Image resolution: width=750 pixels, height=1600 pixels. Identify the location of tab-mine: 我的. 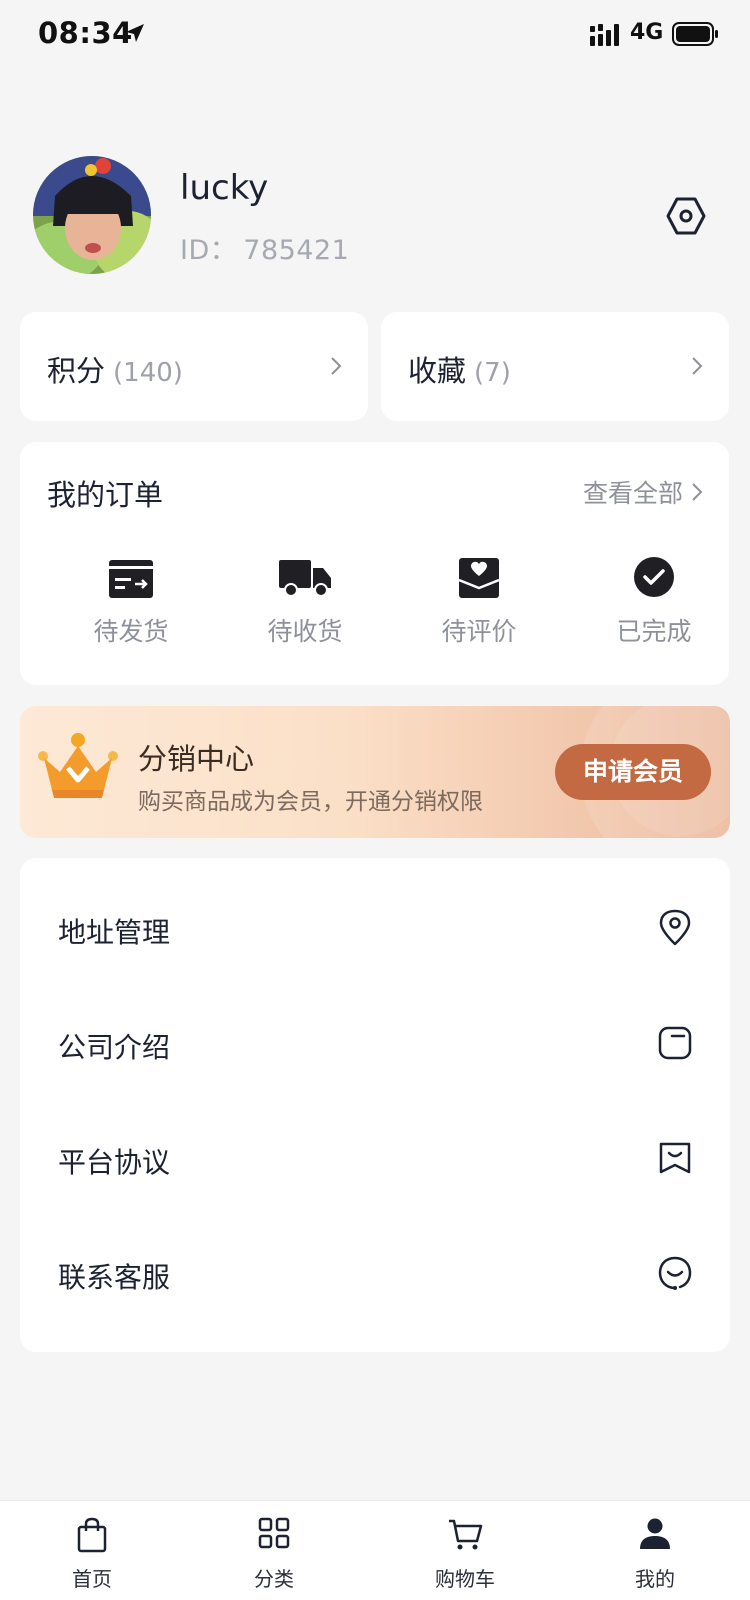
(655, 1554).